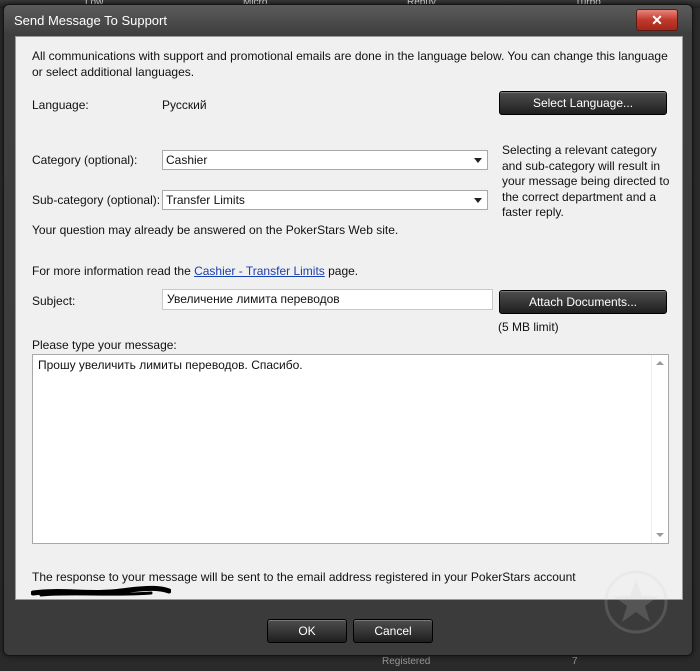 This screenshot has height=671, width=700. What do you see at coordinates (187, 160) in the screenshot?
I see `category-selected: Cashier` at bounding box center [187, 160].